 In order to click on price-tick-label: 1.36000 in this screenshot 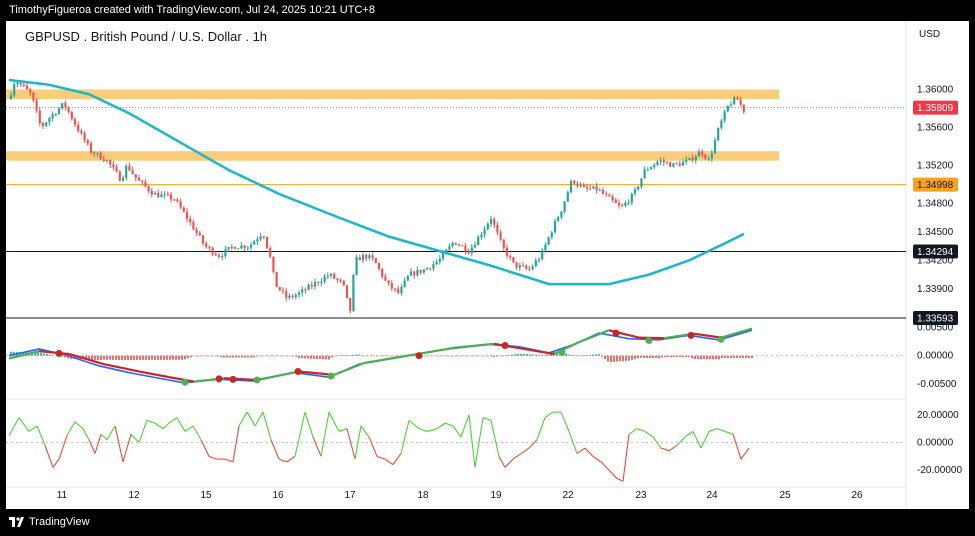, I will do `click(935, 89)`.